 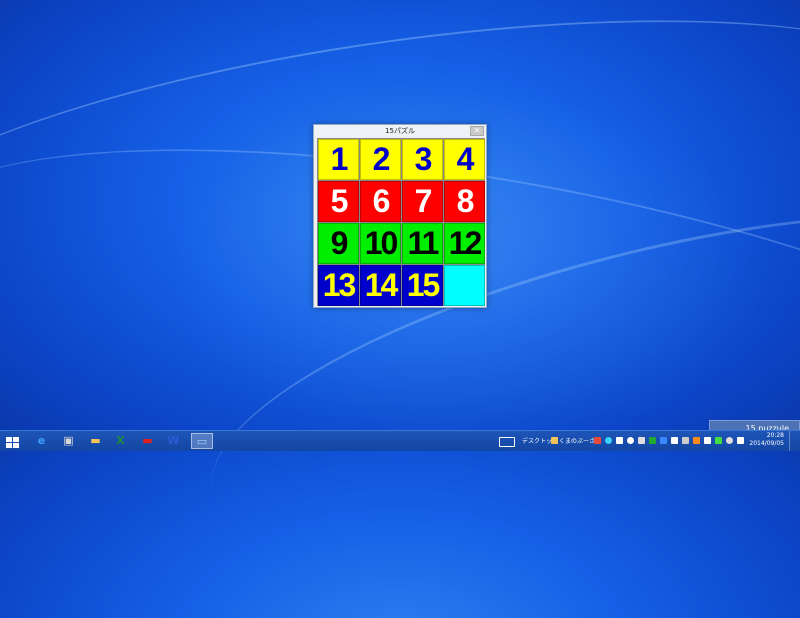 What do you see at coordinates (380, 159) in the screenshot?
I see `puzzle-tile-2: 2` at bounding box center [380, 159].